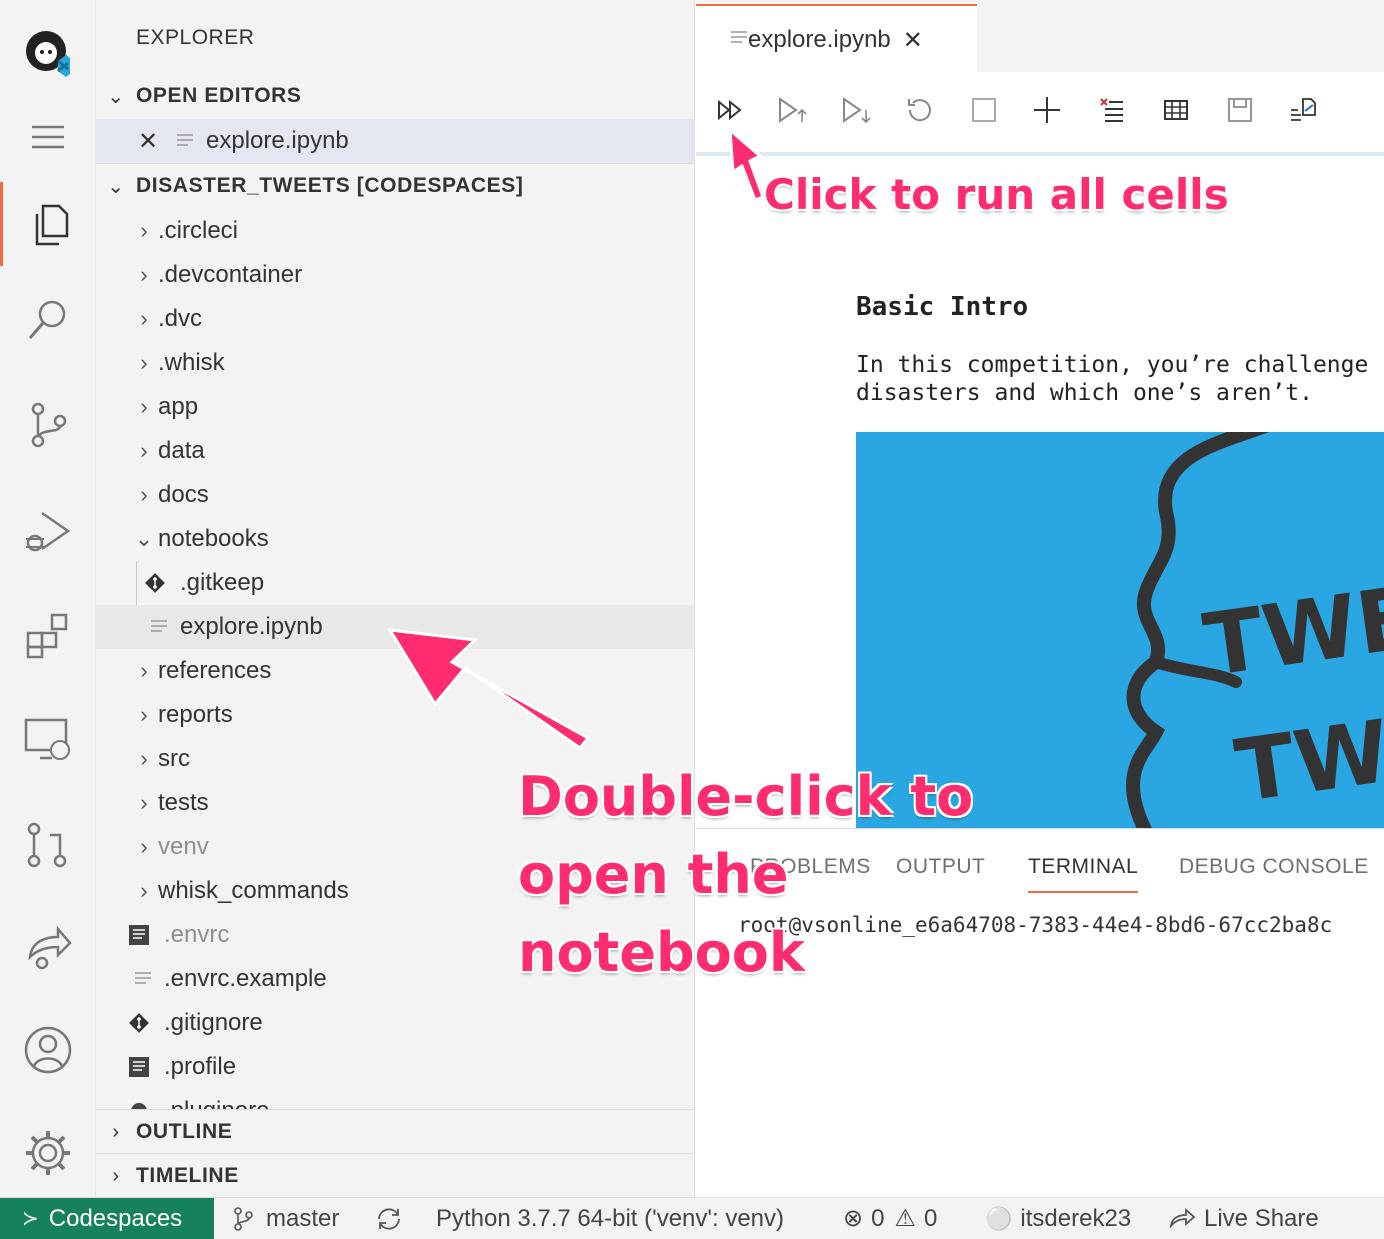 This screenshot has height=1239, width=1384. Describe the element at coordinates (996, 194) in the screenshot. I see `run-all-annotation: Click to run all cells` at that location.